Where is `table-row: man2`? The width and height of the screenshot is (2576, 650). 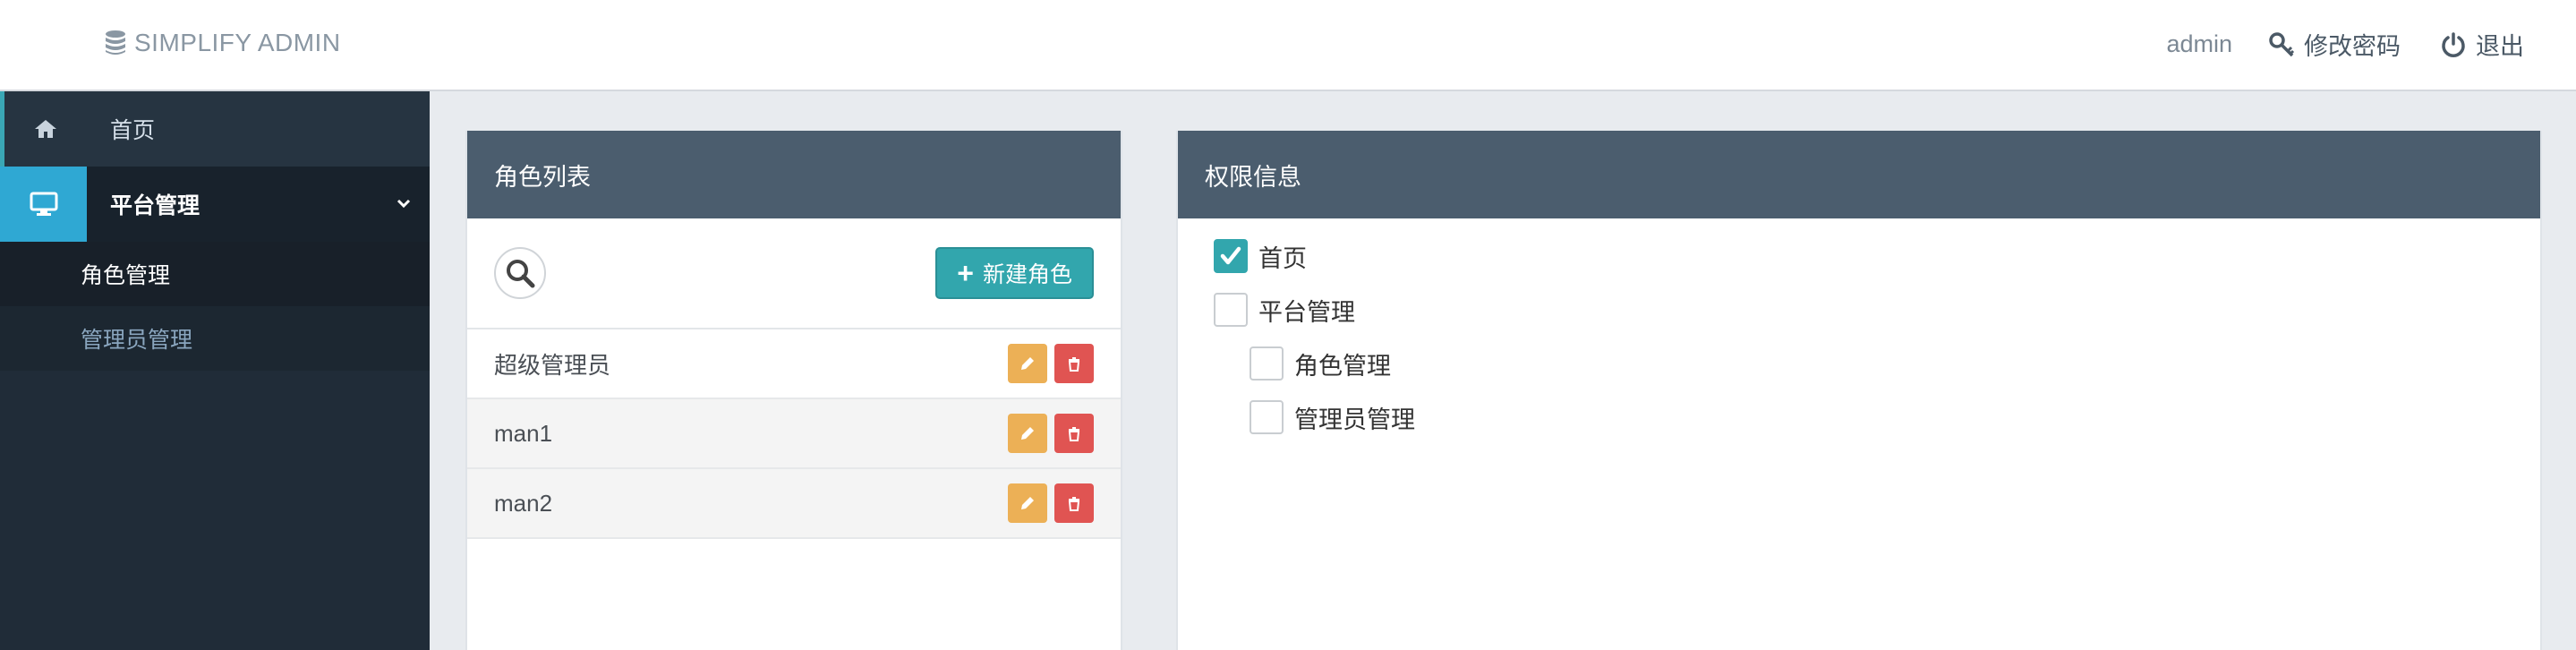 table-row: man2 is located at coordinates (794, 504).